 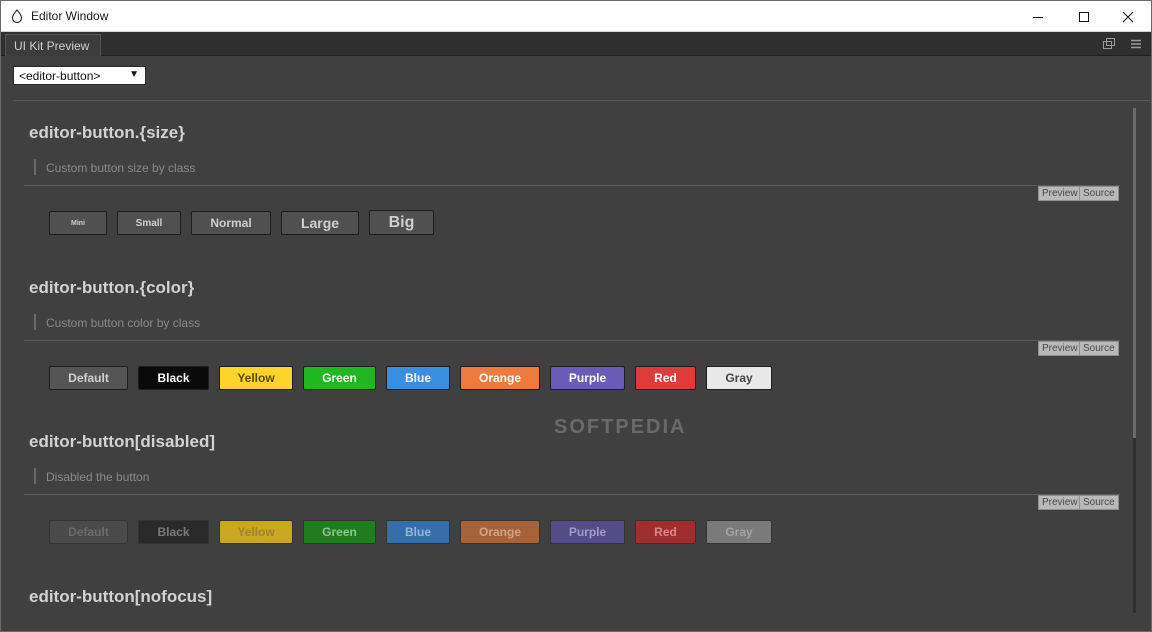 I want to click on close-icon, so click(x=1128, y=16).